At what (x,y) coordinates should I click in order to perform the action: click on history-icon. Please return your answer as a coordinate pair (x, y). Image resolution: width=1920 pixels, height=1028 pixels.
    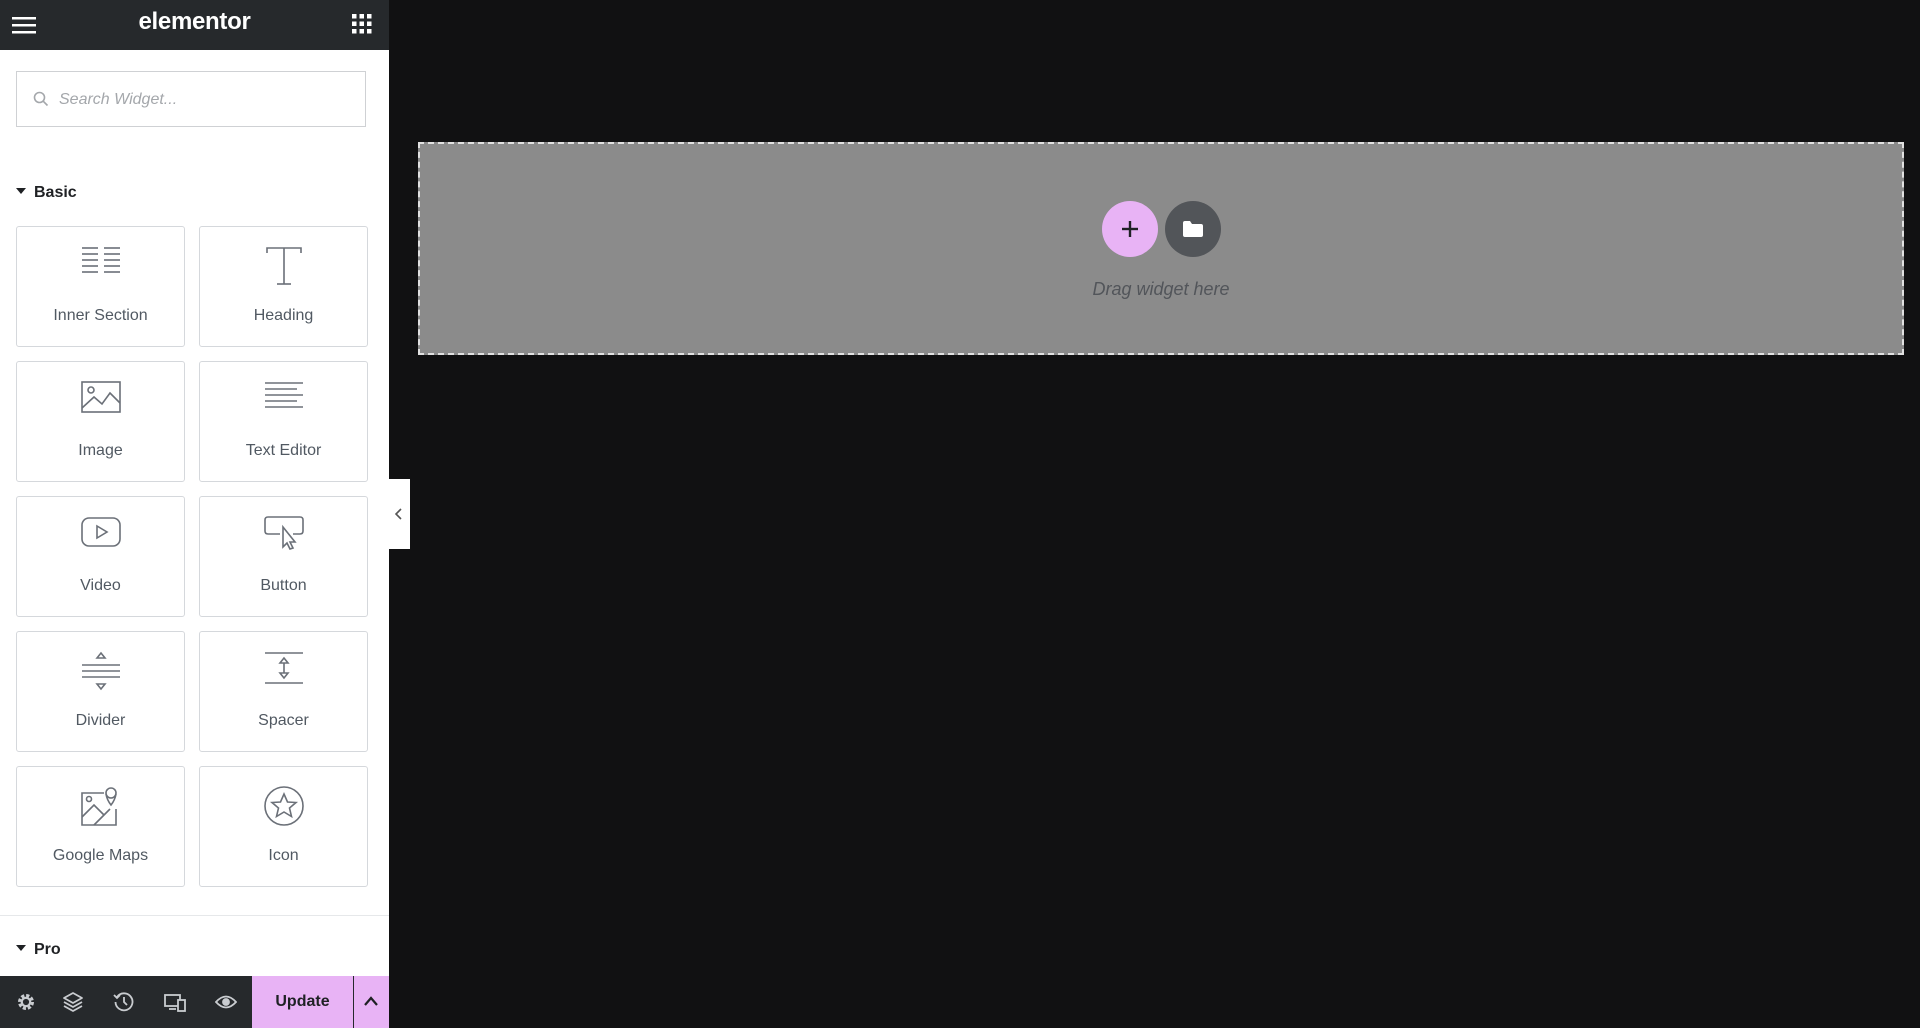
    Looking at the image, I should click on (123, 1002).